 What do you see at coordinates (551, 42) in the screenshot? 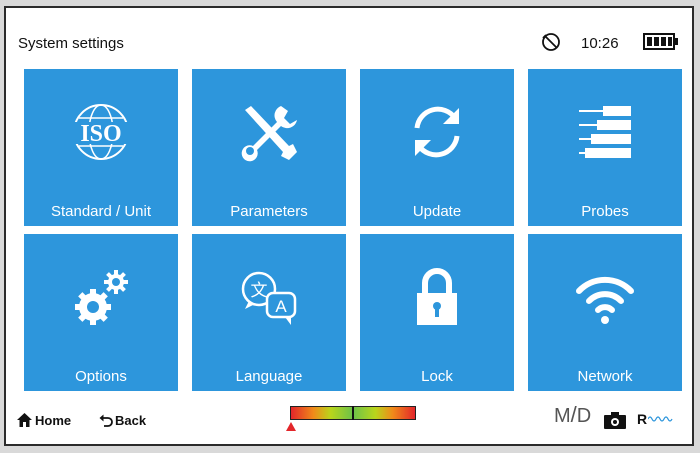
I see `rotate-sensor-icon` at bounding box center [551, 42].